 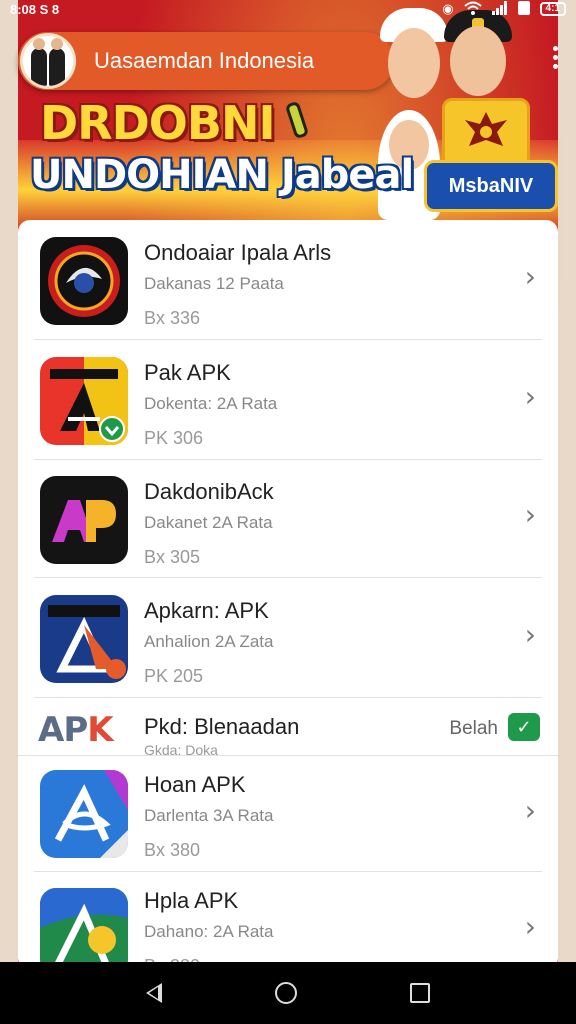 What do you see at coordinates (478, 61) in the screenshot?
I see `officer-graphic` at bounding box center [478, 61].